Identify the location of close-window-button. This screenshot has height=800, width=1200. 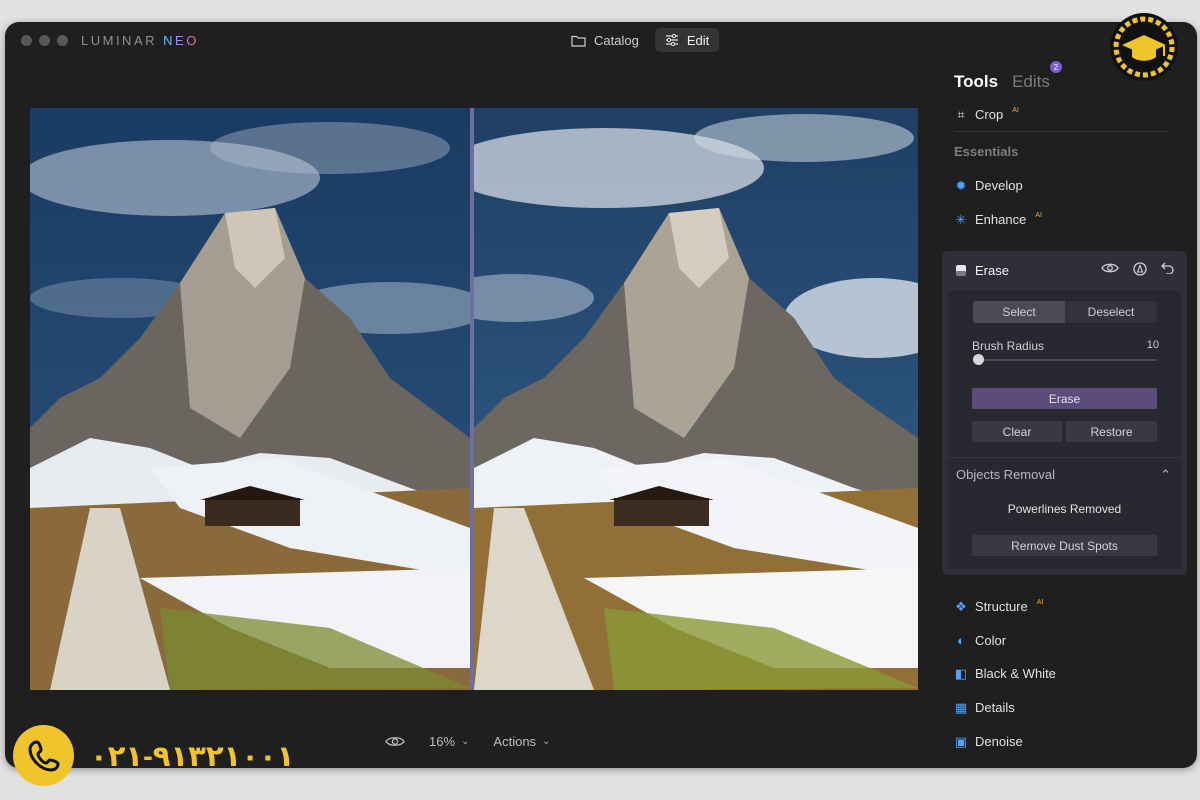
(26, 40).